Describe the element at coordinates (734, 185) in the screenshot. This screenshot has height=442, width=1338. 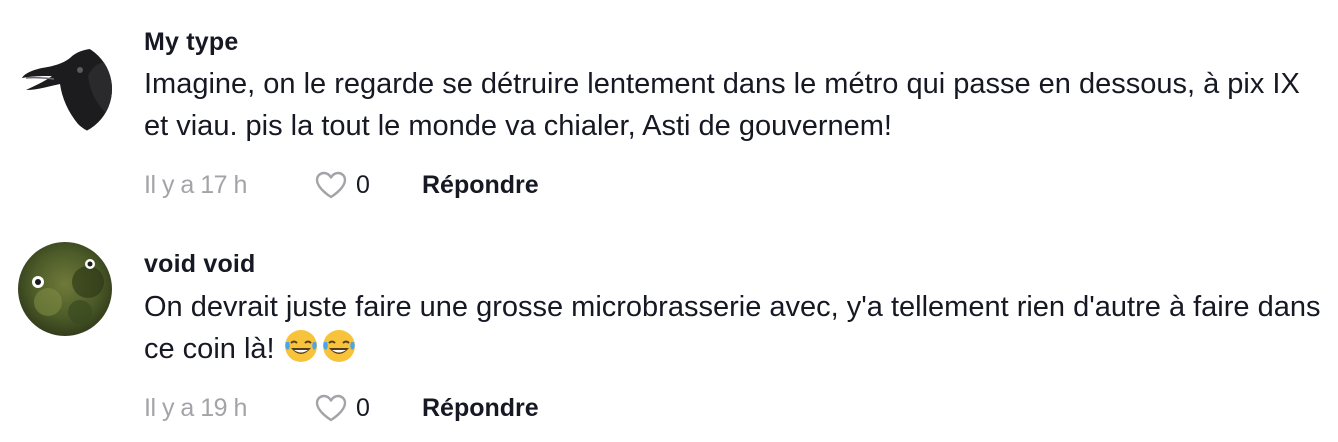
I see `comment-meta: Il y a 17 h 0 Répondre` at that location.